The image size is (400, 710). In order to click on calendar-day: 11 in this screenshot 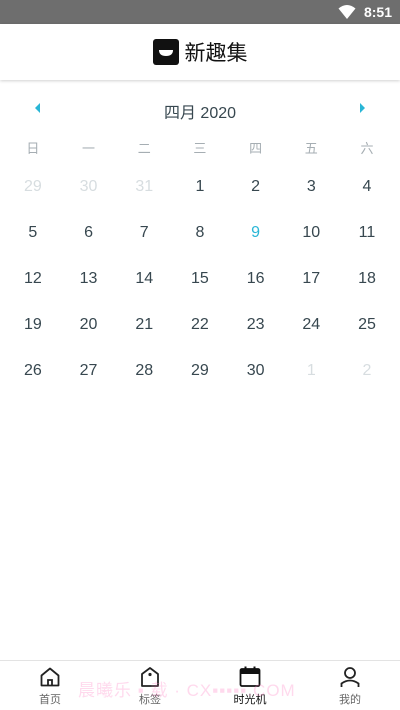, I will do `click(367, 233)`.